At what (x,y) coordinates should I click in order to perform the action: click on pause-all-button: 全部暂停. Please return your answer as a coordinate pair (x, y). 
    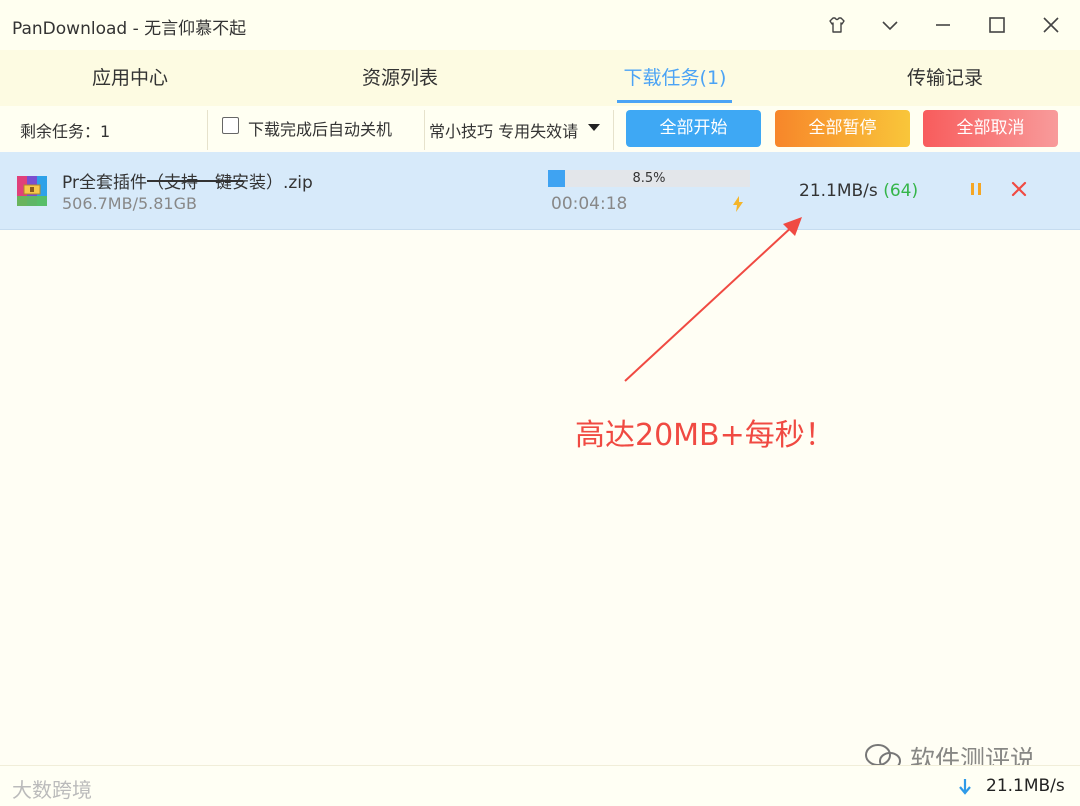
    Looking at the image, I should click on (842, 128).